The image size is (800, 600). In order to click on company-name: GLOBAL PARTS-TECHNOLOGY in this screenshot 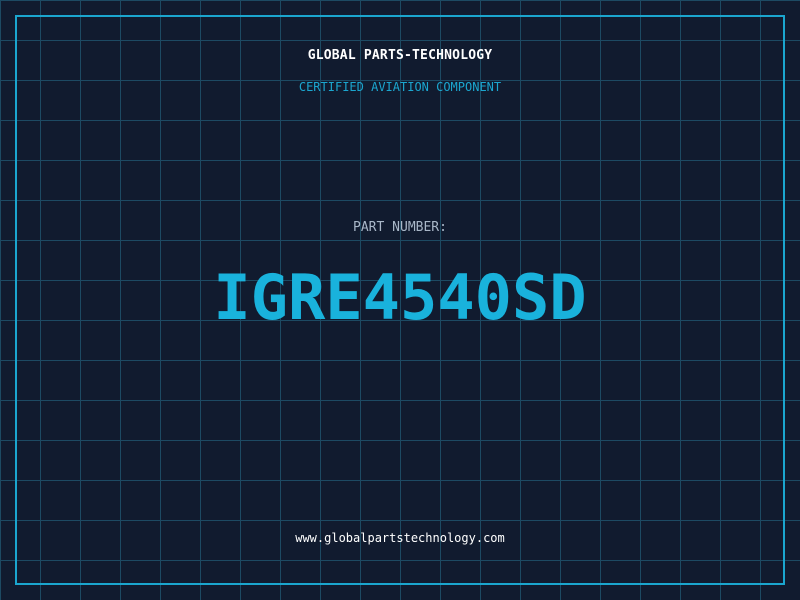, I will do `click(400, 55)`.